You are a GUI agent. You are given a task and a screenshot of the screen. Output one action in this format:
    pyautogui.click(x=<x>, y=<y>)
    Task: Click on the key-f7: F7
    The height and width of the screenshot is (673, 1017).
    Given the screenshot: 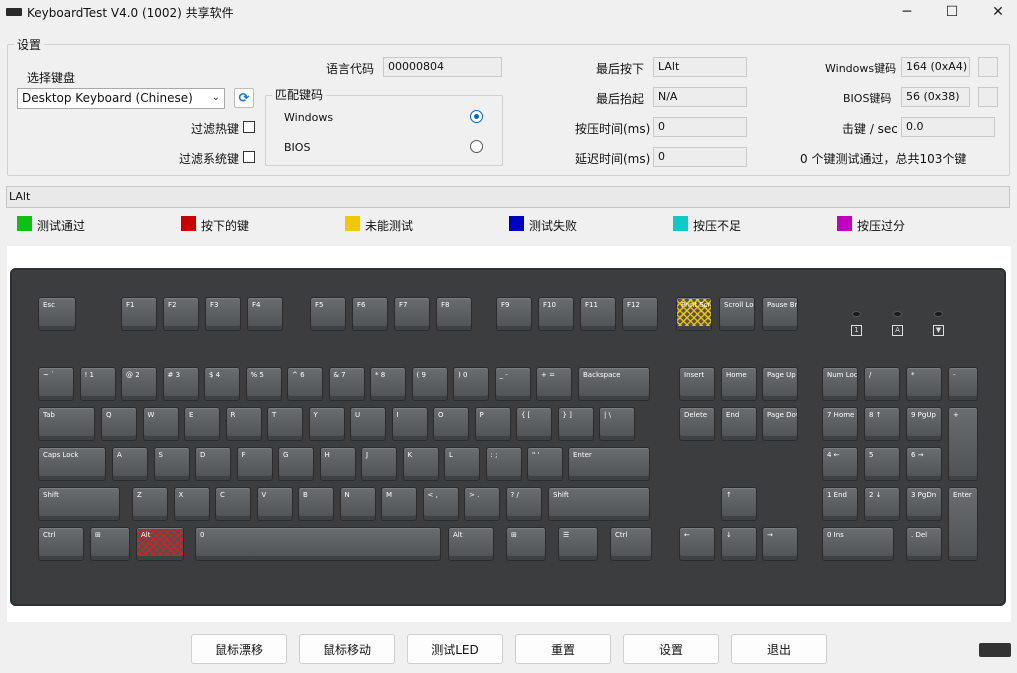 What is the action you would take?
    pyautogui.click(x=412, y=314)
    